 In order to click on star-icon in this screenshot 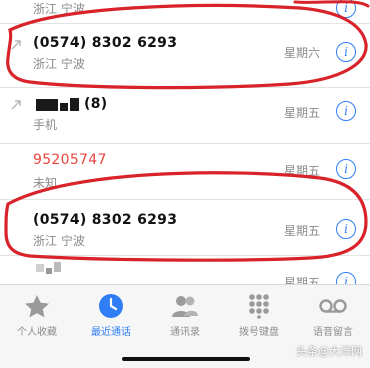, I will do `click(37, 306)`.